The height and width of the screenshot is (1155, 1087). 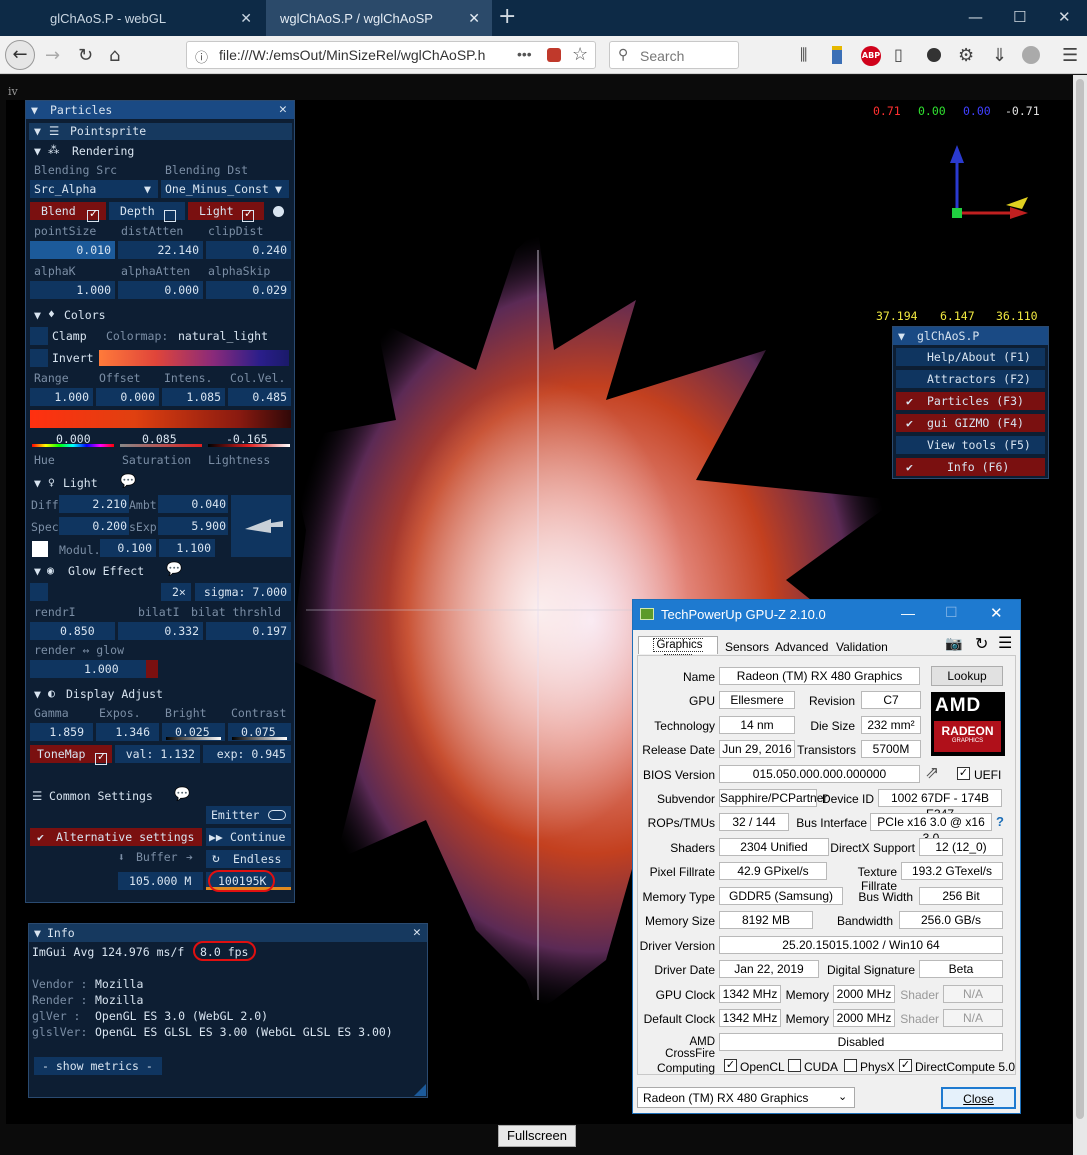 What do you see at coordinates (61, 397) in the screenshot?
I see `range-input: 1.000` at bounding box center [61, 397].